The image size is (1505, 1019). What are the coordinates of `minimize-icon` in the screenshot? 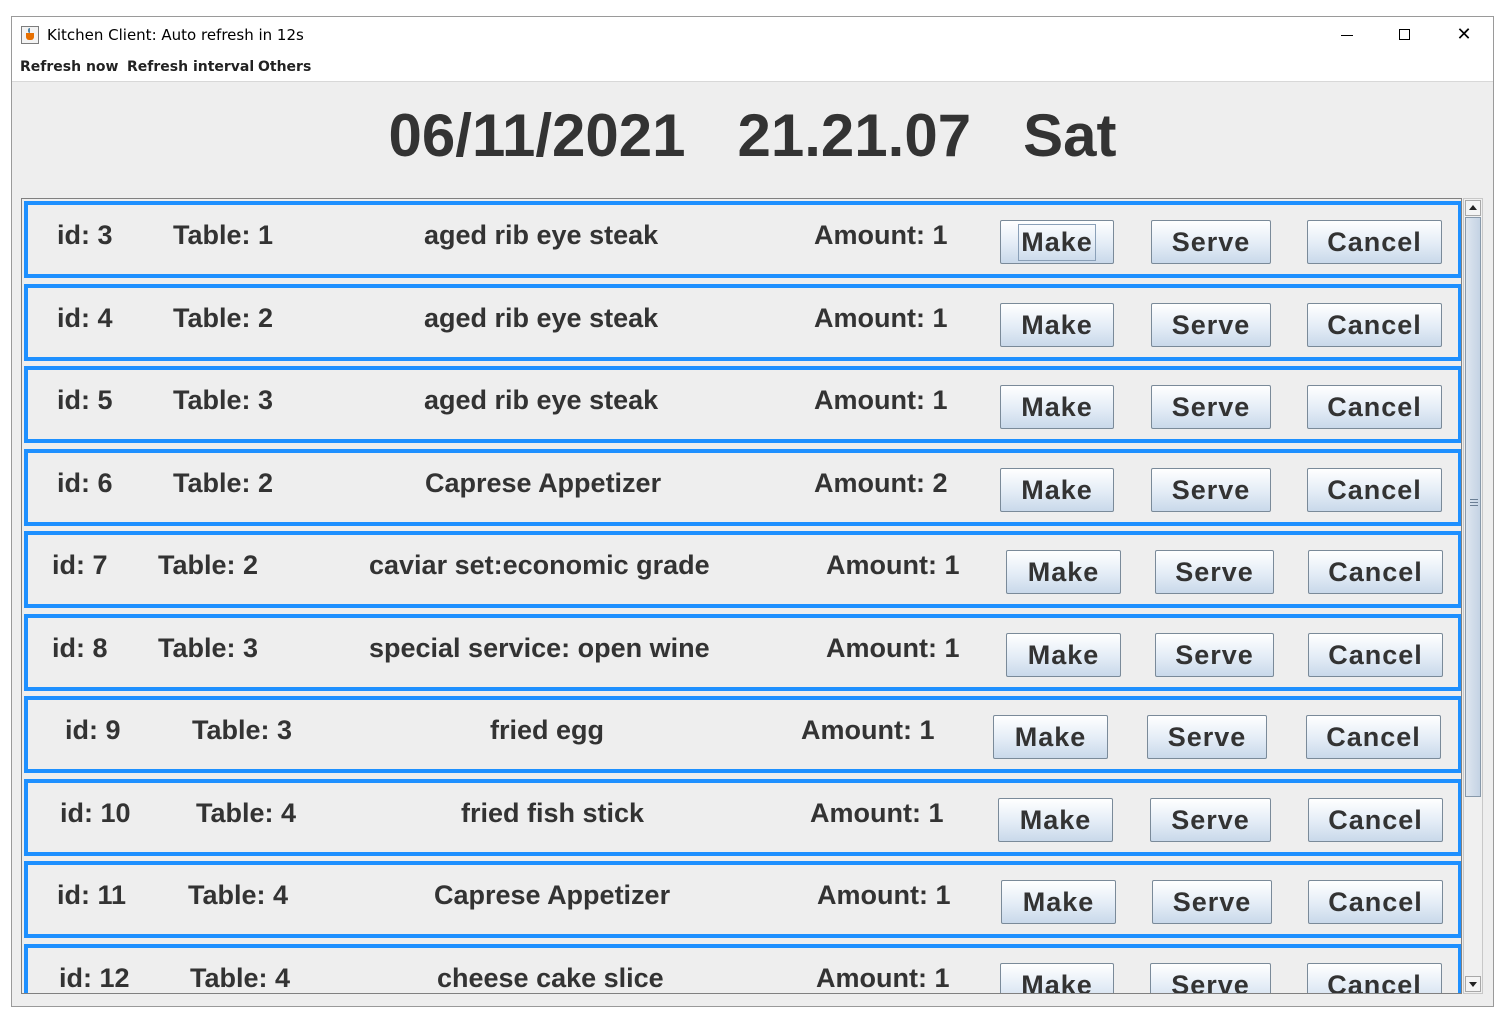 It's located at (1347, 35).